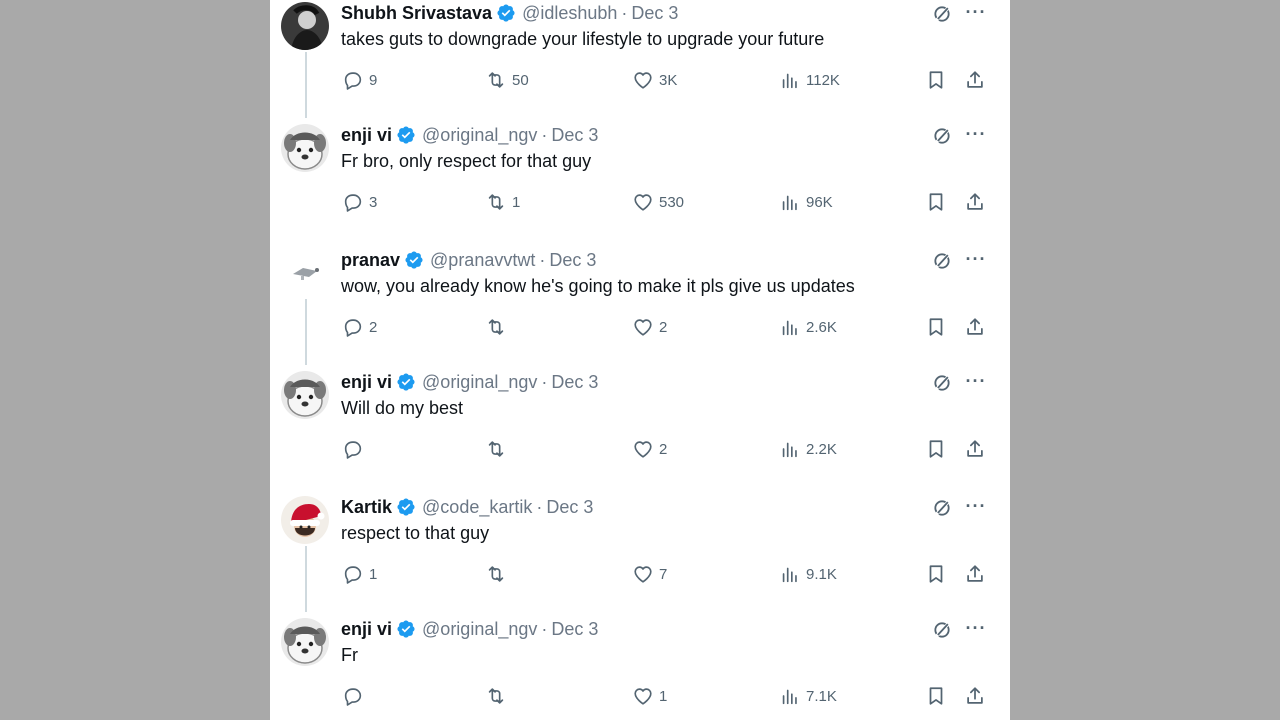 This screenshot has height=720, width=1280. I want to click on like-count: 7, so click(663, 574).